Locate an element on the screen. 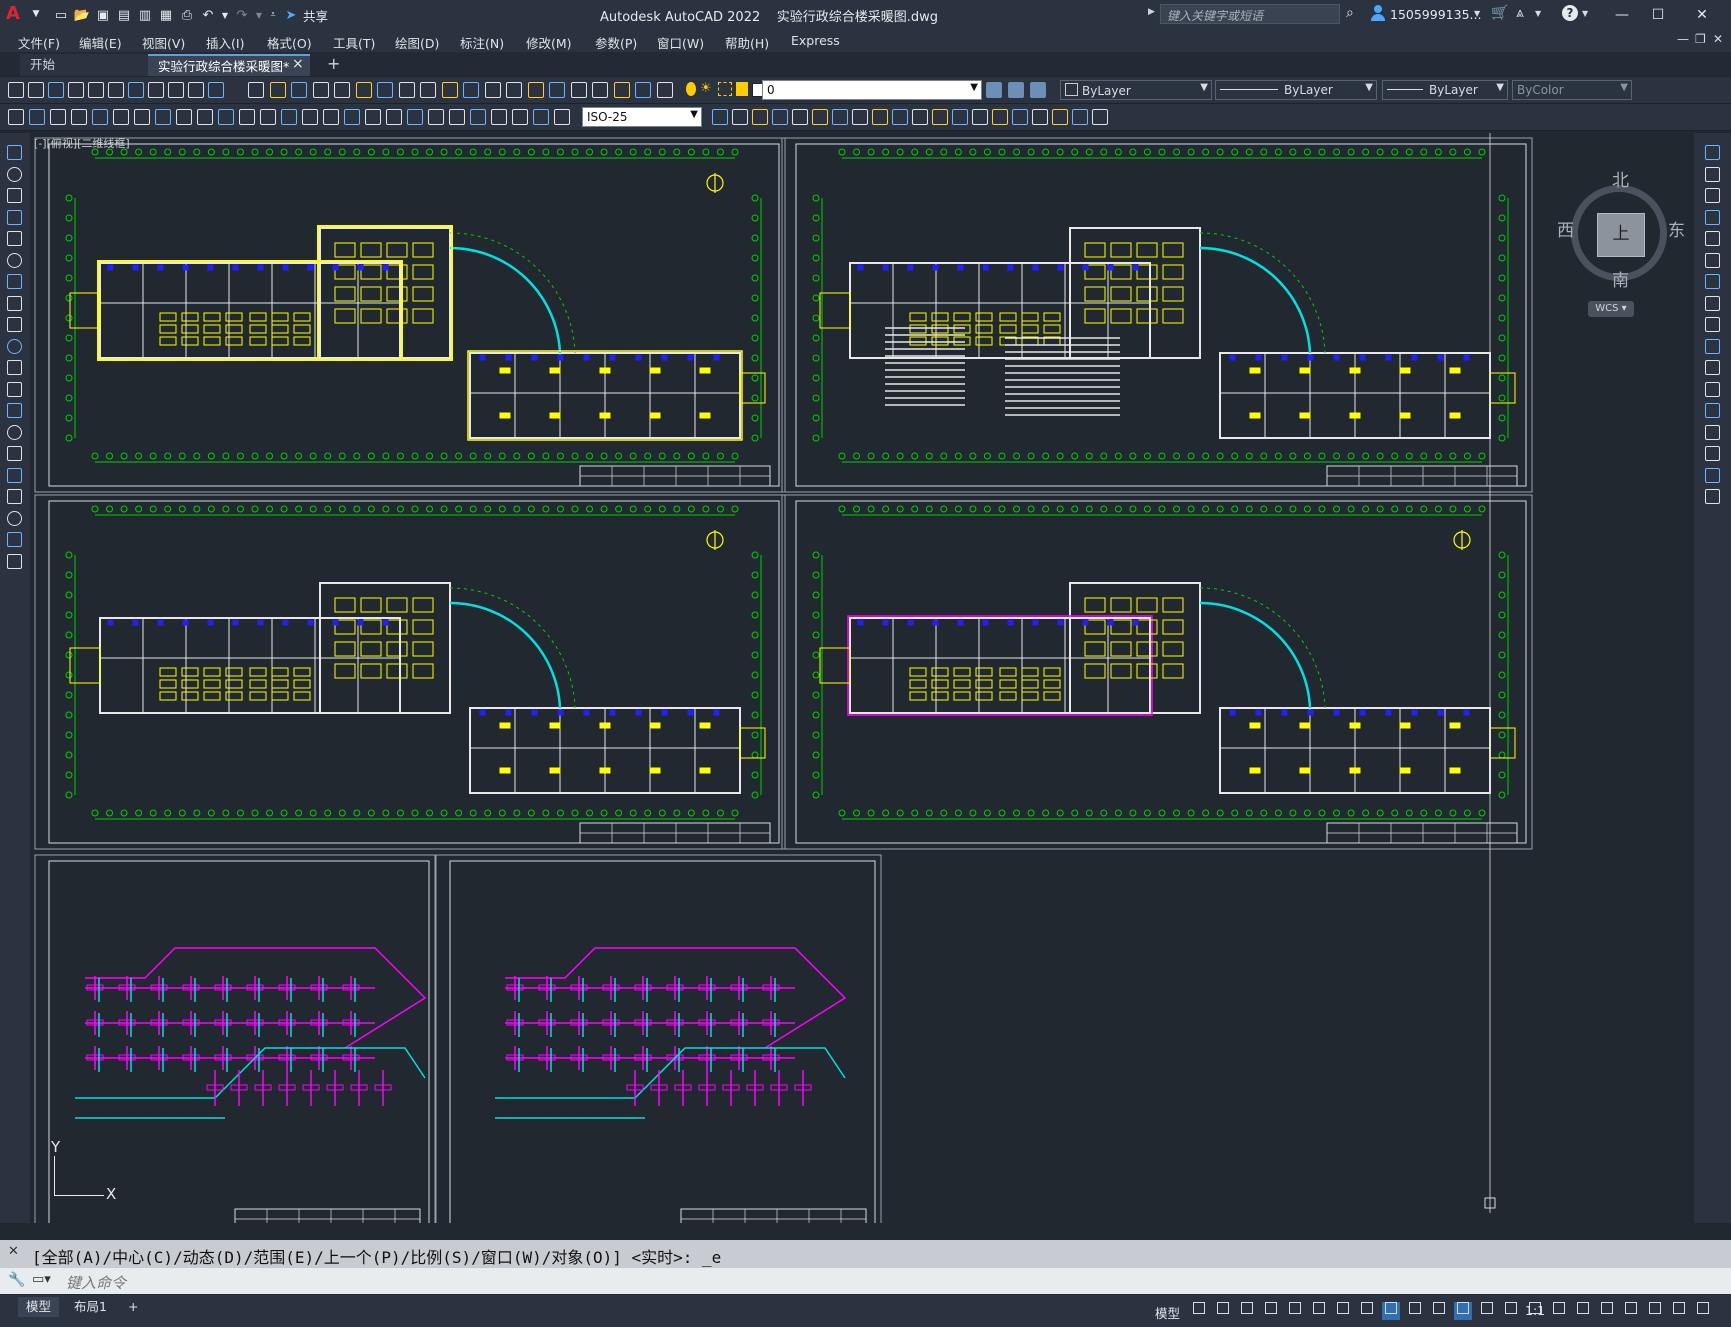 This screenshot has width=1731, height=1327. status-toggle-2-icon is located at coordinates (1223, 1311).